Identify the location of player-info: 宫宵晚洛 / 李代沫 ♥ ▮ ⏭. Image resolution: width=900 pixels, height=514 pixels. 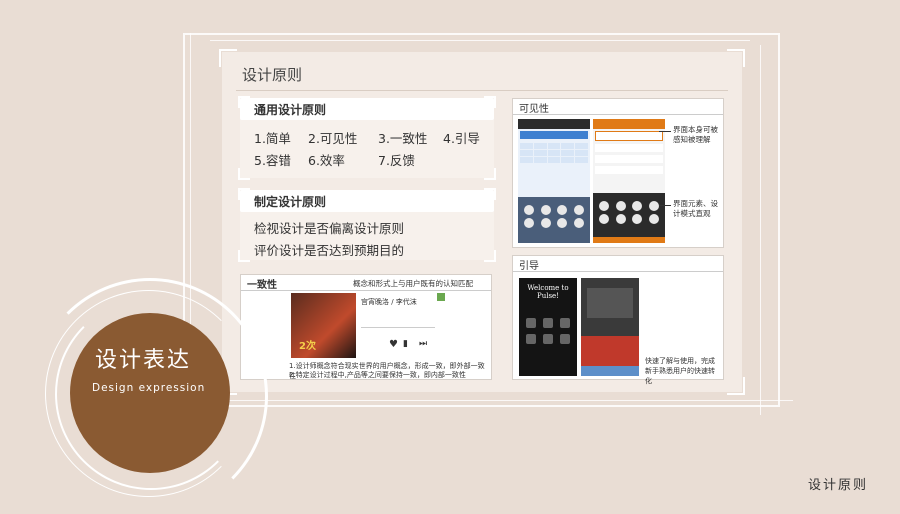
(398, 327).